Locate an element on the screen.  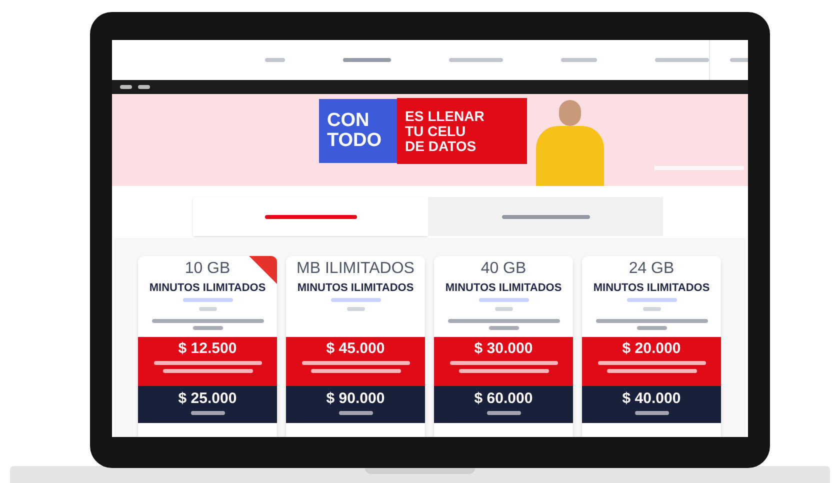
headline-text: CON TODO is located at coordinates (355, 131).